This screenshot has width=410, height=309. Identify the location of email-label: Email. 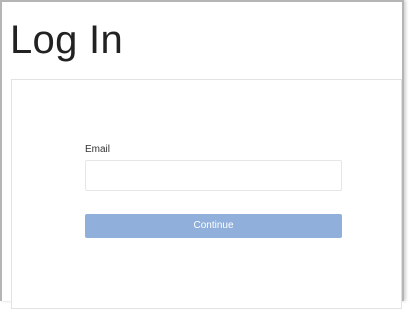
(98, 149).